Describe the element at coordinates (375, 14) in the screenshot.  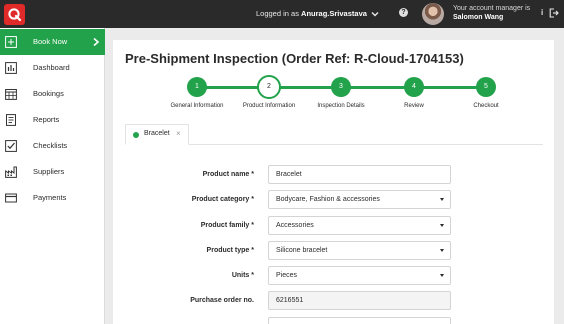
I see `chevron-down-icon` at that location.